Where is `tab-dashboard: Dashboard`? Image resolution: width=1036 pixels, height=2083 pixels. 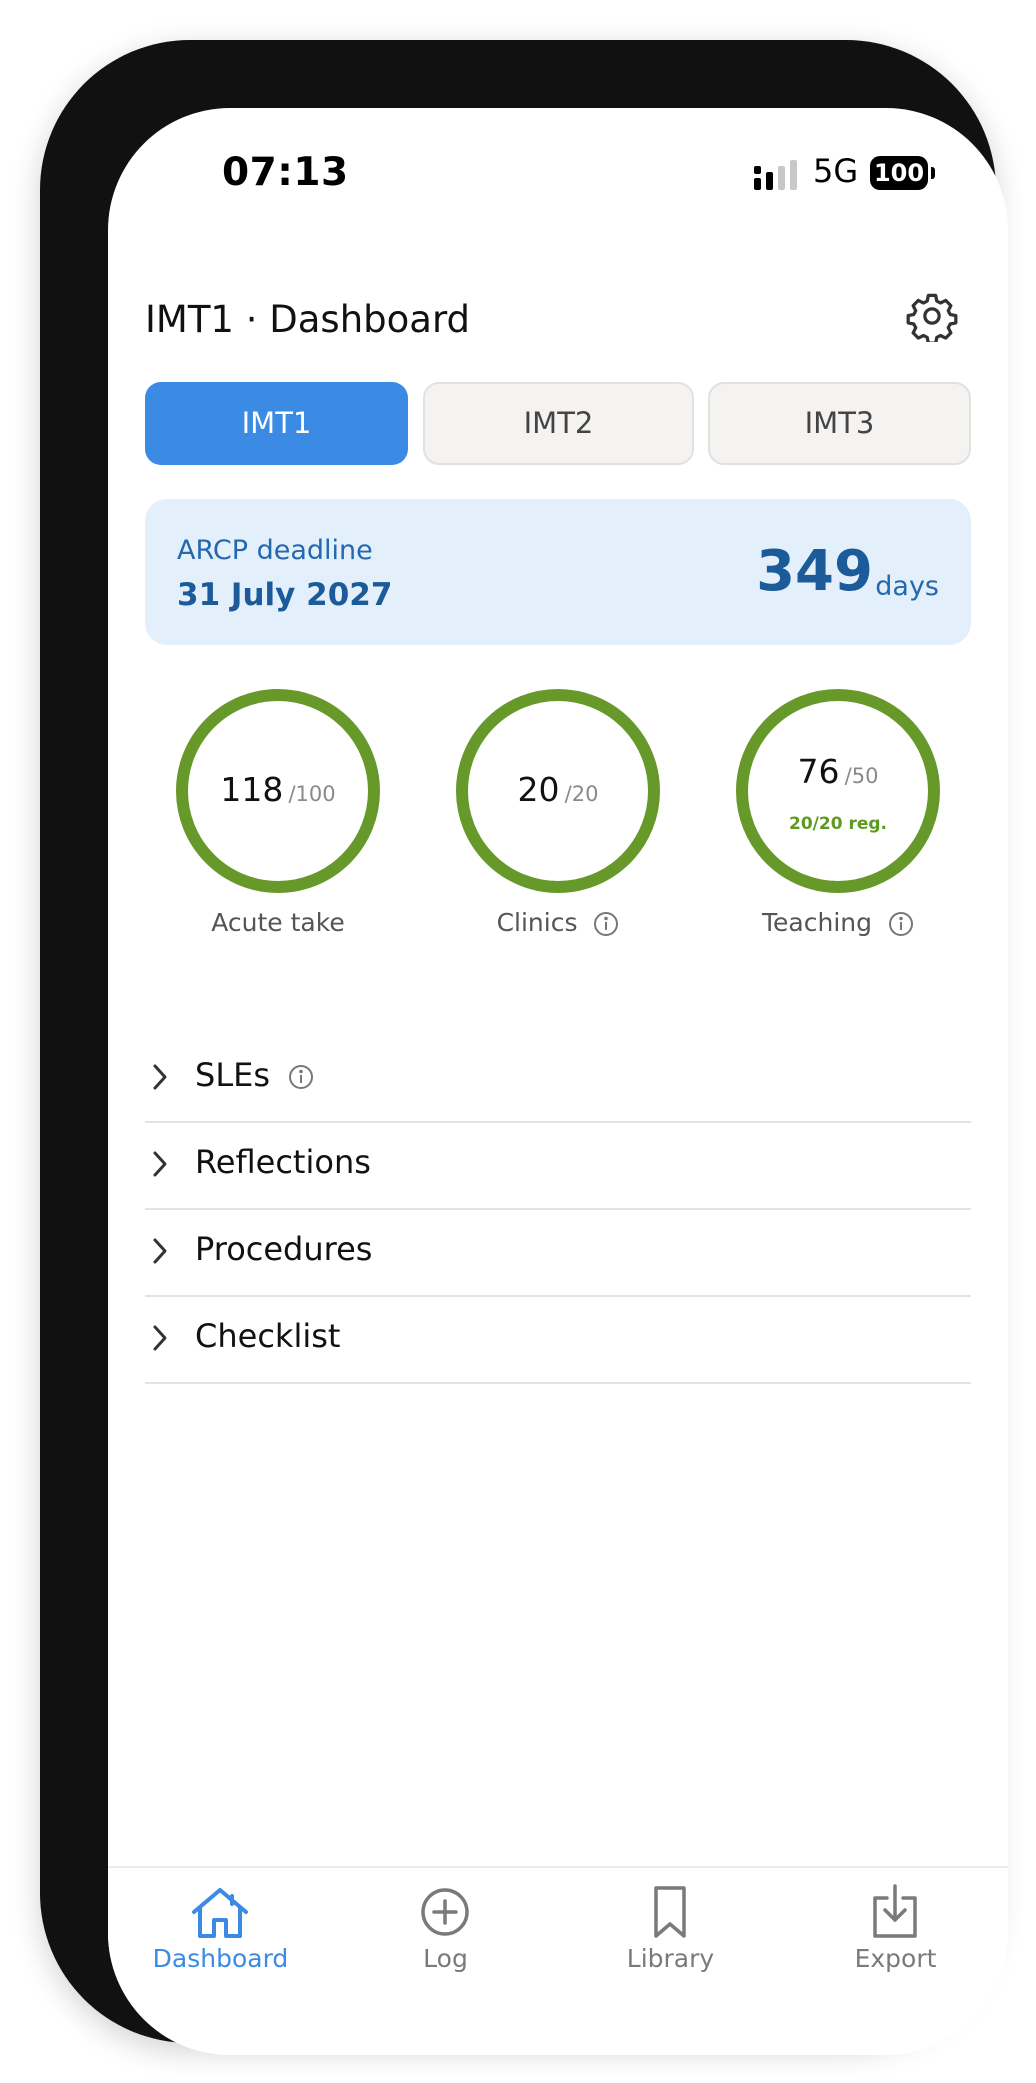 tab-dashboard: Dashboard is located at coordinates (220, 1928).